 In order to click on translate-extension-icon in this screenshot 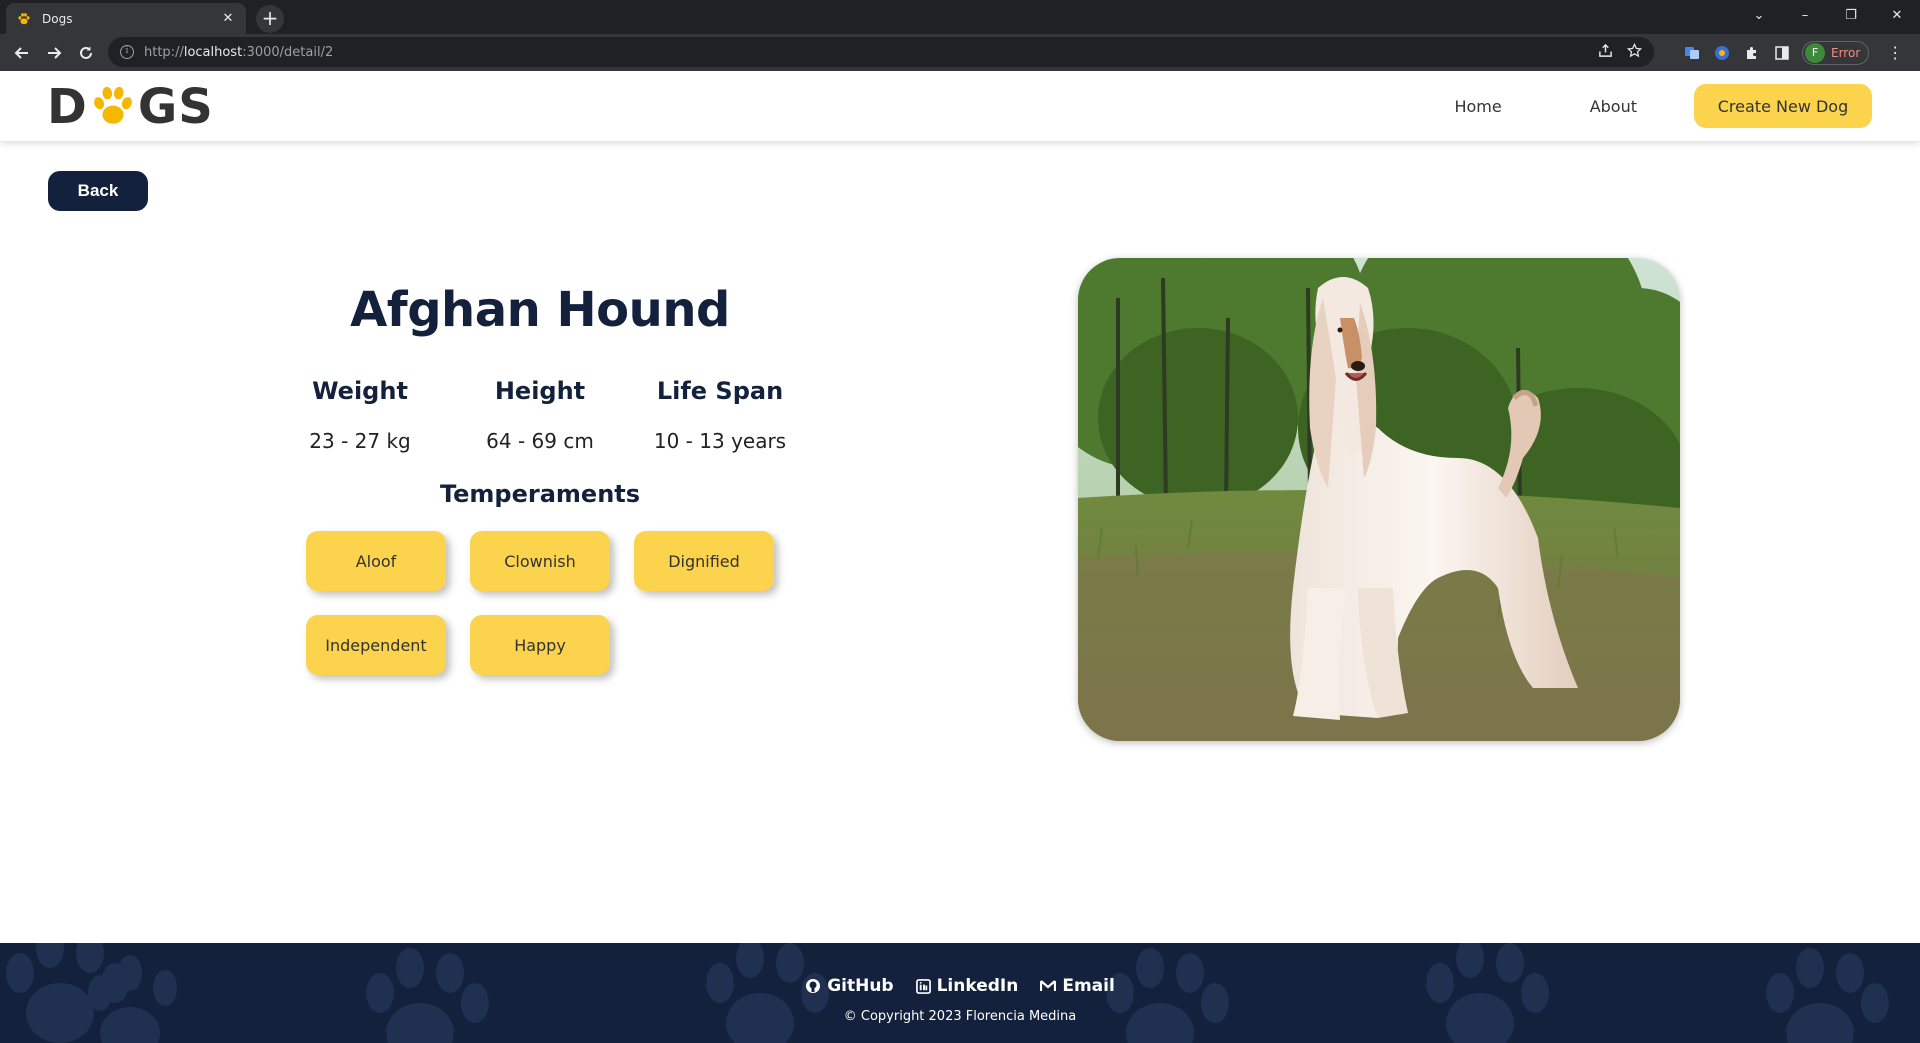, I will do `click(1692, 53)`.